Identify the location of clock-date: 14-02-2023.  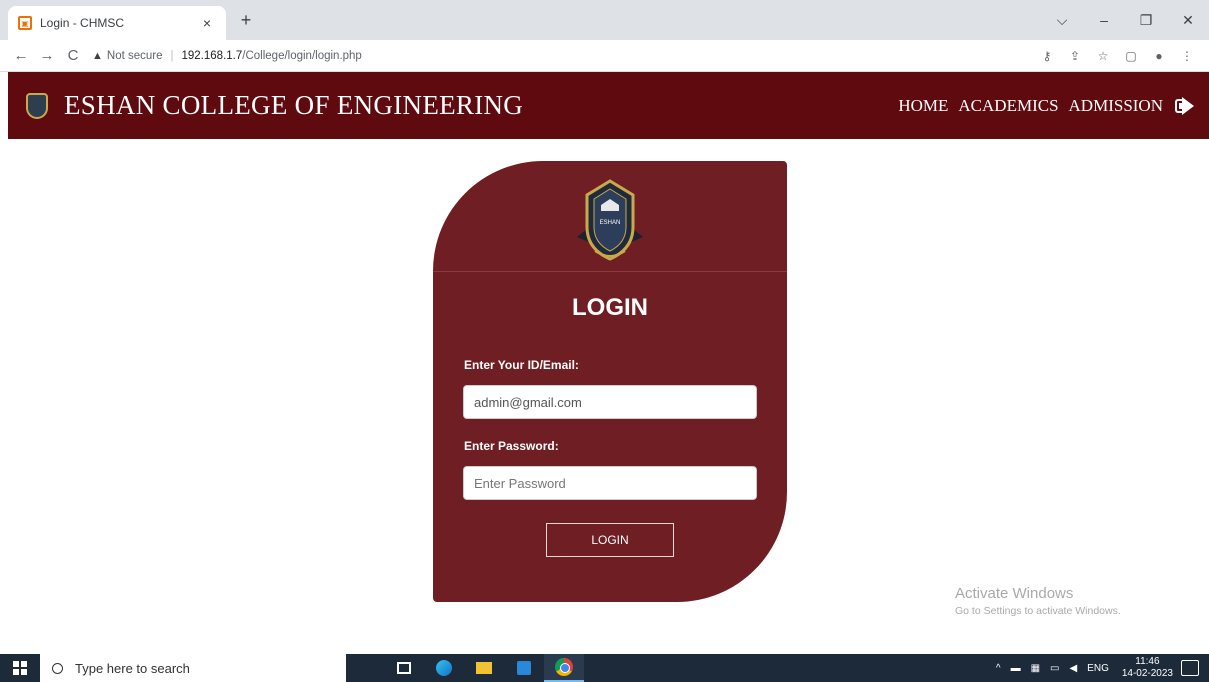
(1147, 673).